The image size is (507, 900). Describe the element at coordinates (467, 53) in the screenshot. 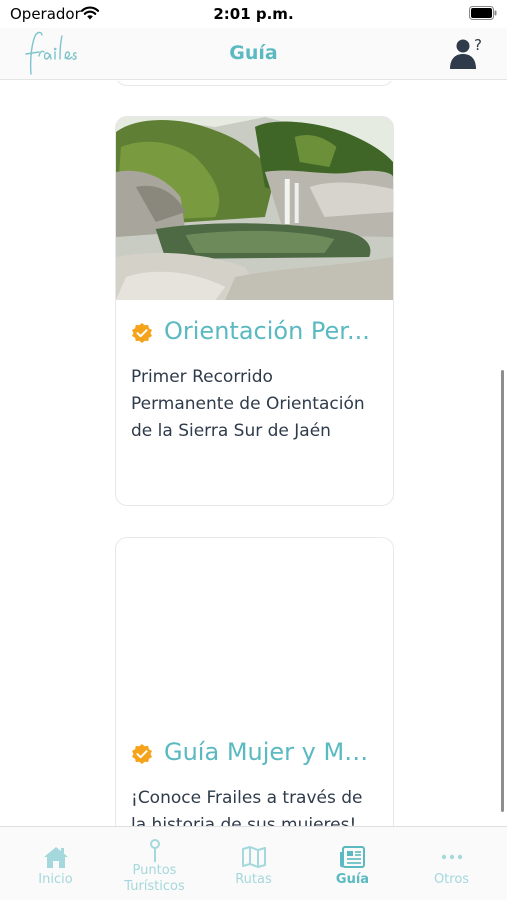

I see `user-help-icon: ?` at that location.